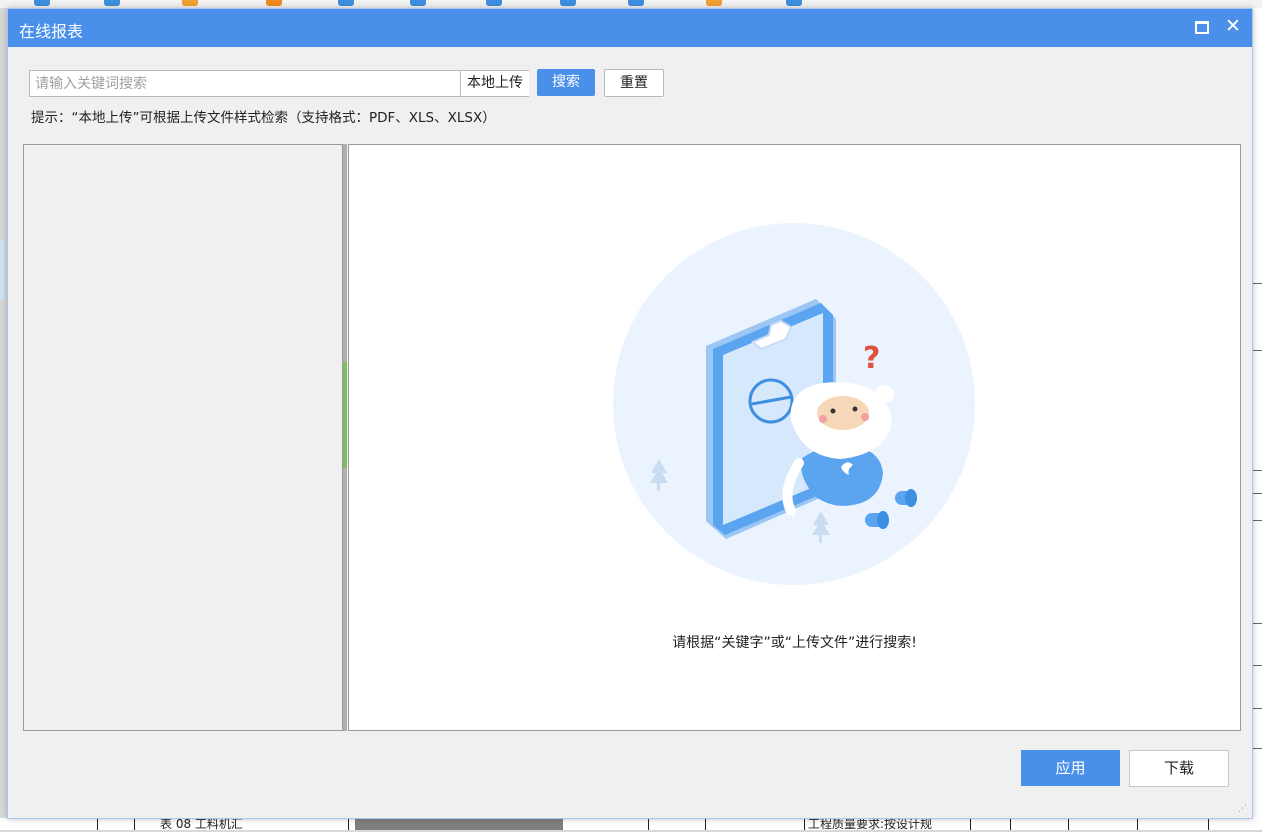  I want to click on panel-splitter, so click(345, 437).